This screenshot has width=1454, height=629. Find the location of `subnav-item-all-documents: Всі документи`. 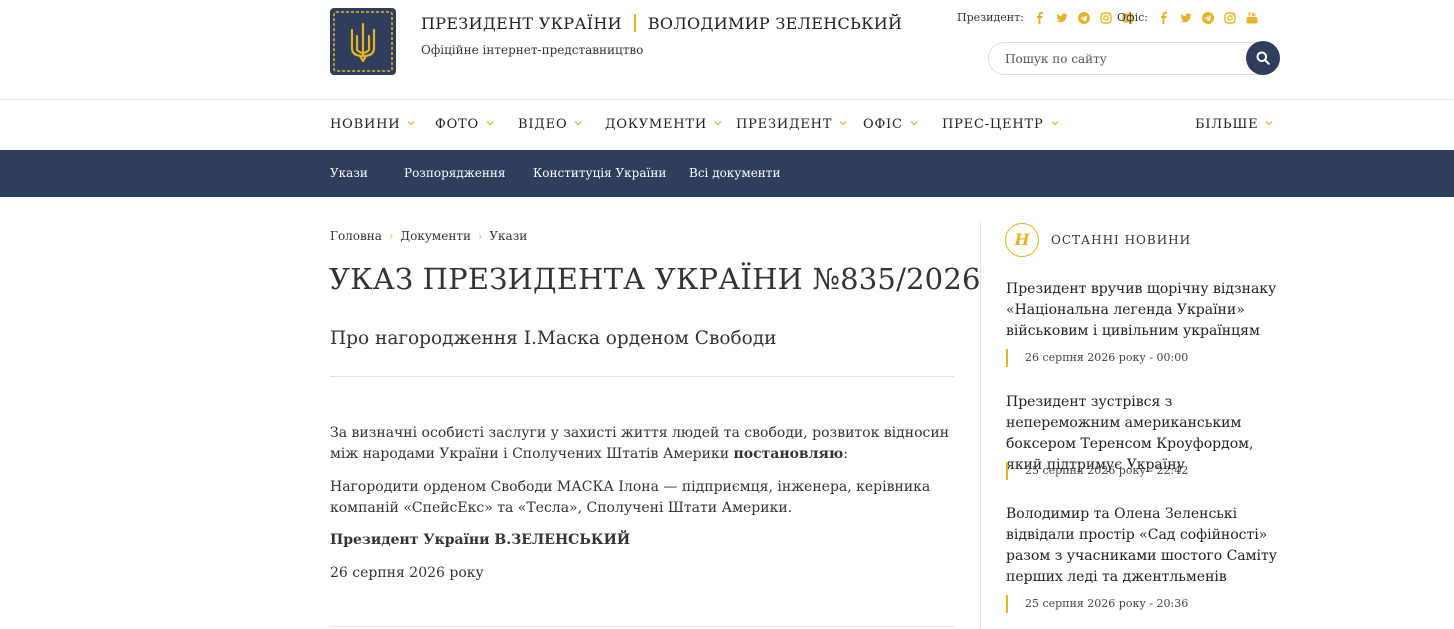

subnav-item-all-documents: Всі документи is located at coordinates (734, 173).